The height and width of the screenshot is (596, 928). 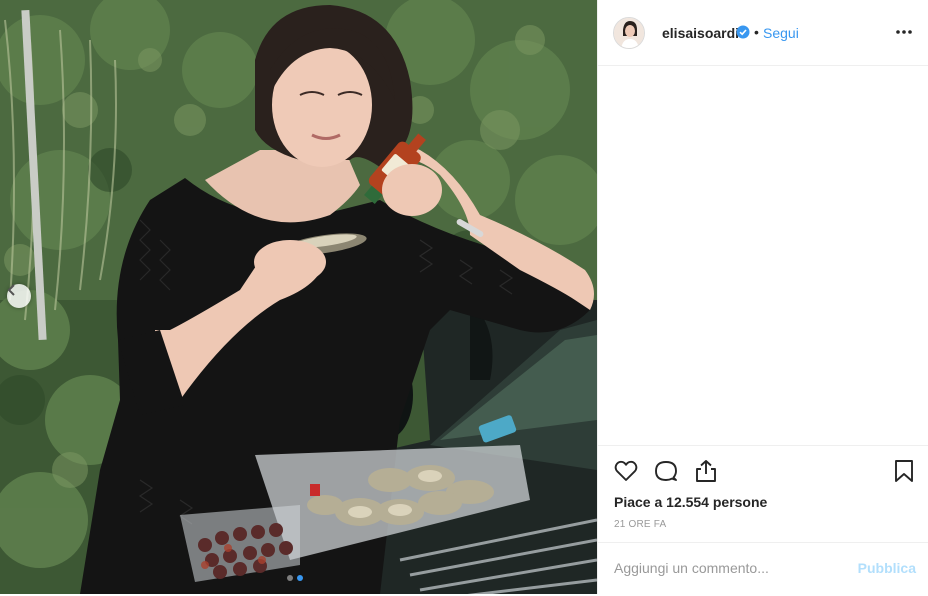 What do you see at coordinates (19, 296) in the screenshot?
I see `carousel-prev-button` at bounding box center [19, 296].